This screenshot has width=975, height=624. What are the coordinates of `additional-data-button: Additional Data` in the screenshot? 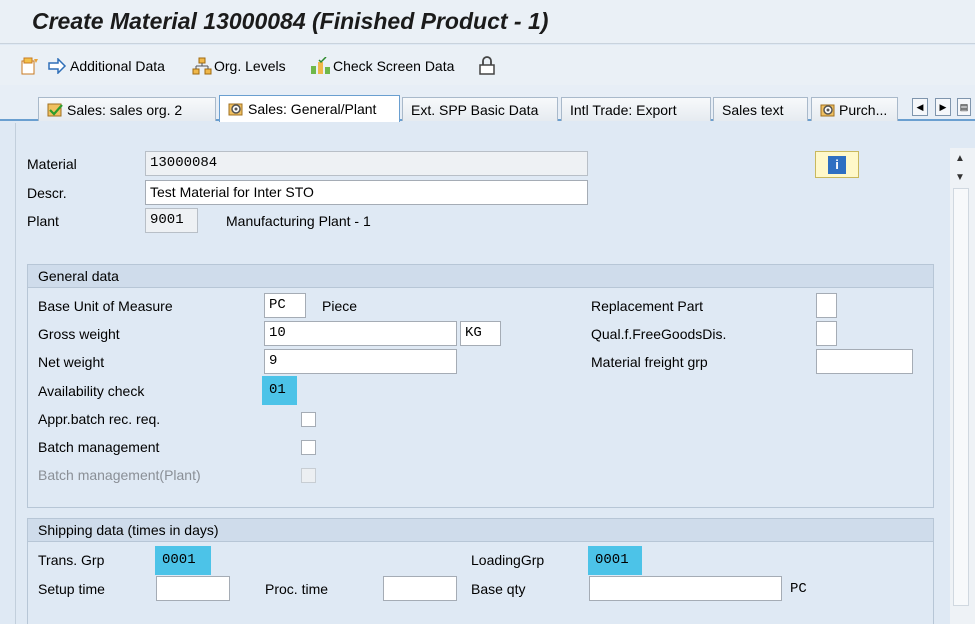 It's located at (106, 66).